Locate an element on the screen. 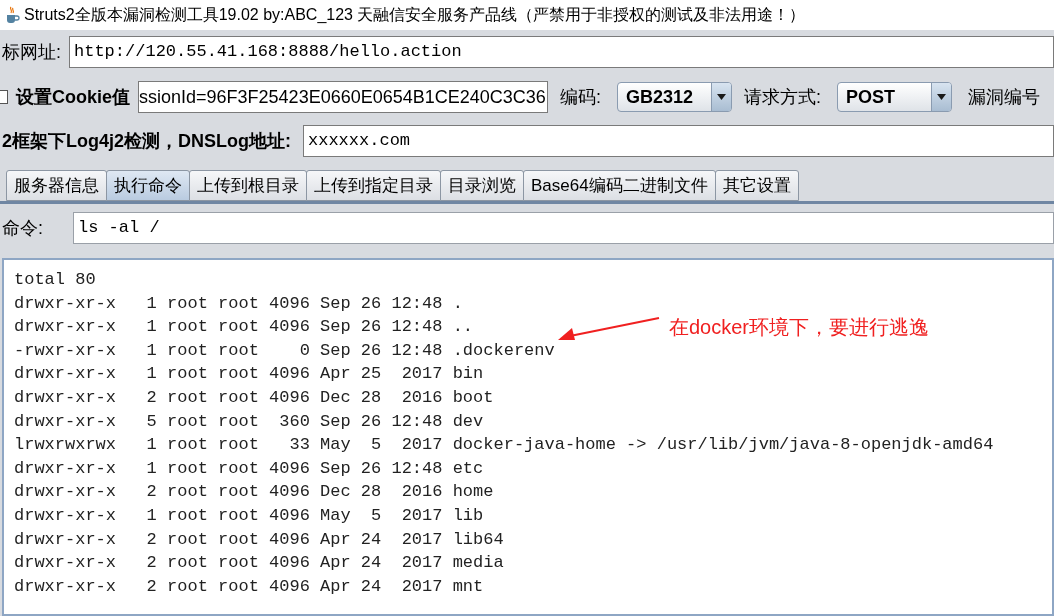 The height and width of the screenshot is (616, 1054). tab: Base64编码二进制文件 is located at coordinates (619, 185).